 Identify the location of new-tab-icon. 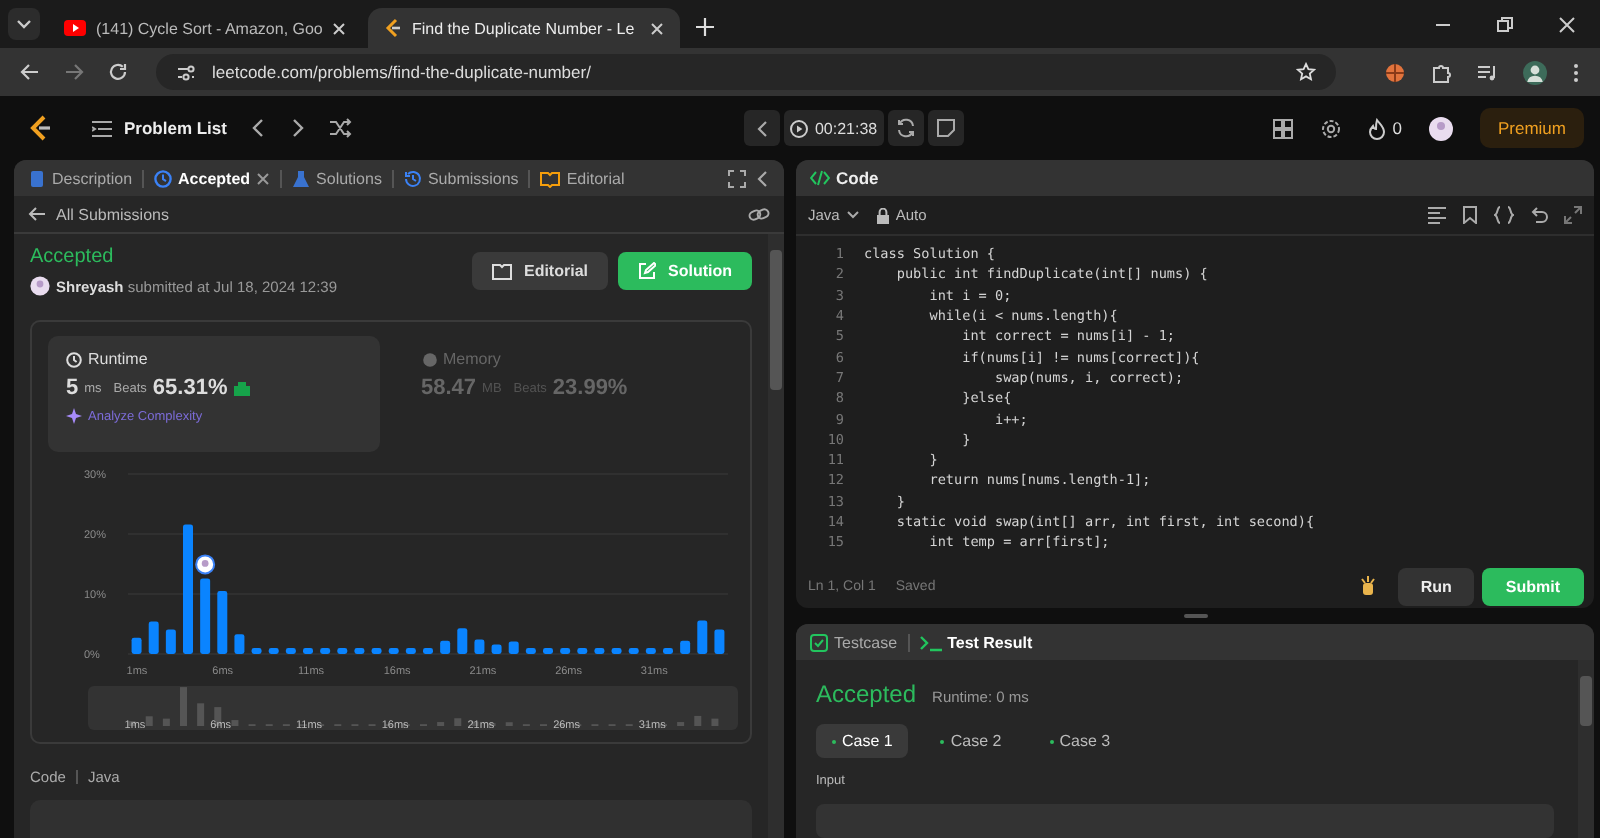
(705, 27).